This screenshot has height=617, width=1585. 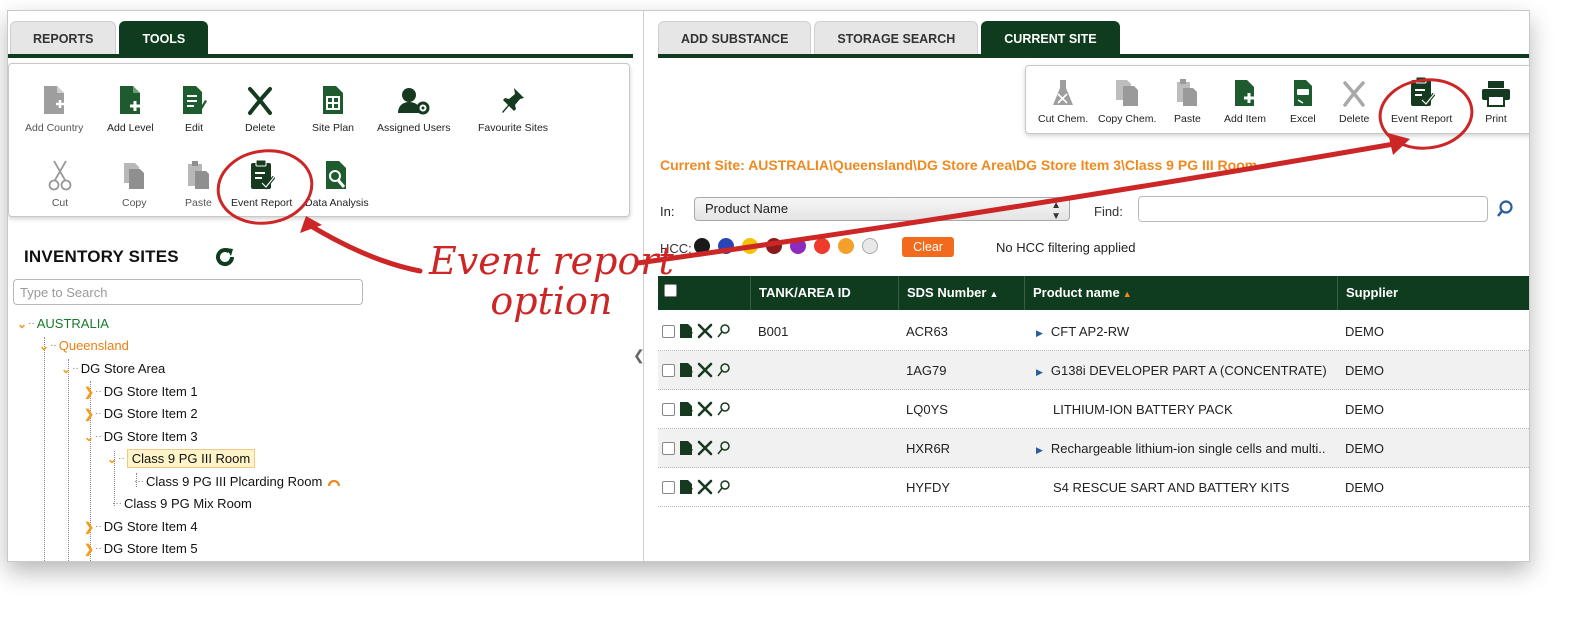 What do you see at coordinates (260, 106) in the screenshot?
I see `delete-button: Delete` at bounding box center [260, 106].